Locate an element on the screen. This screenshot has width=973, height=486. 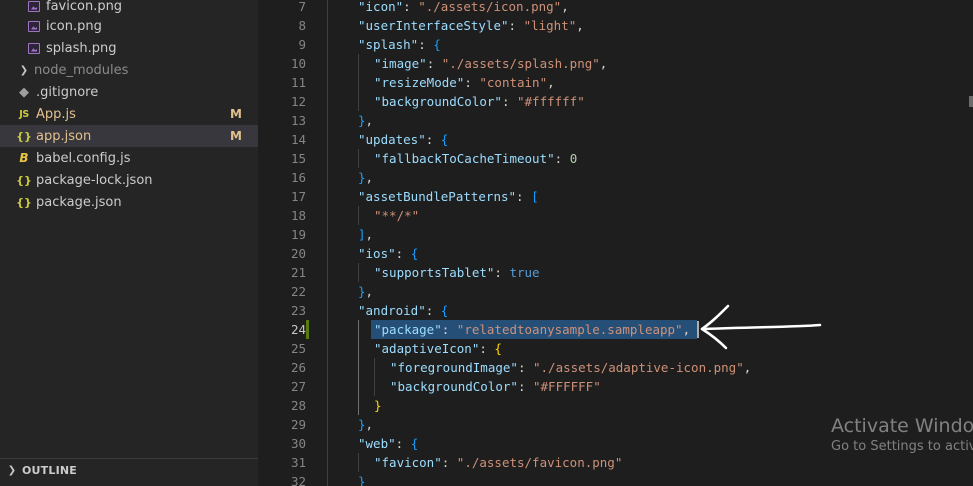
code-line-16: }, is located at coordinates (366, 177).